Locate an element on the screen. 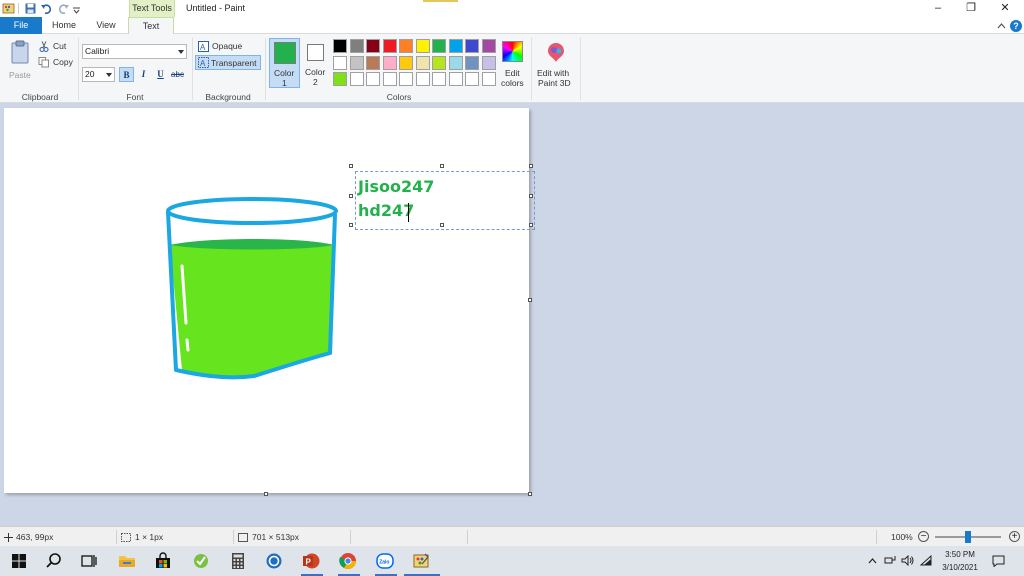  redo-icon is located at coordinates (63, 8).